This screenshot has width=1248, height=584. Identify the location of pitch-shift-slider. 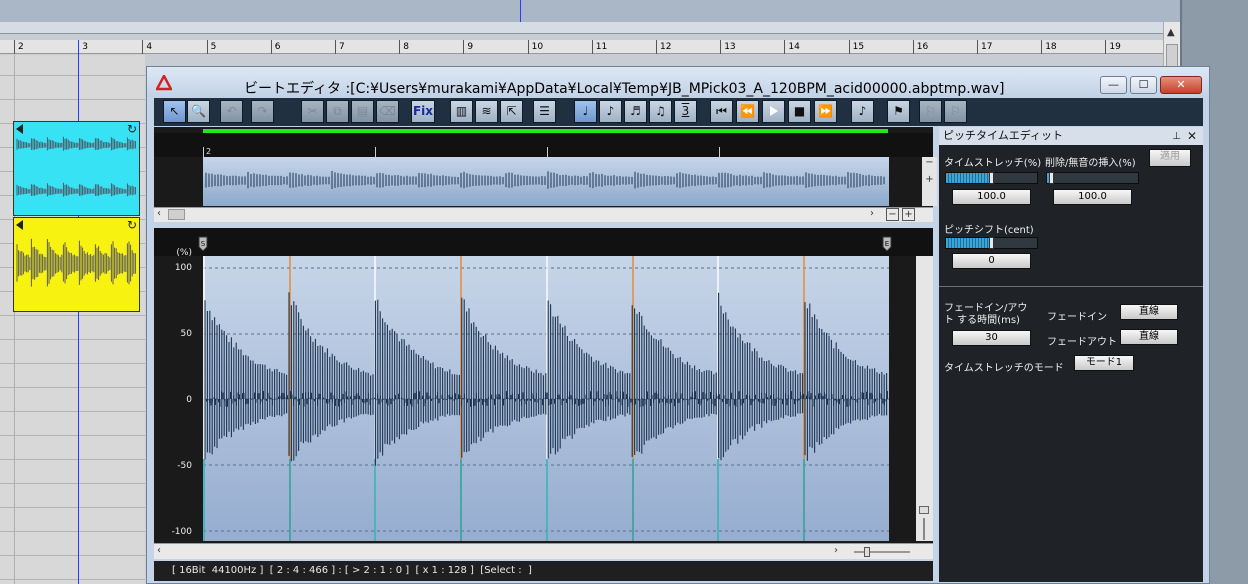
(991, 243).